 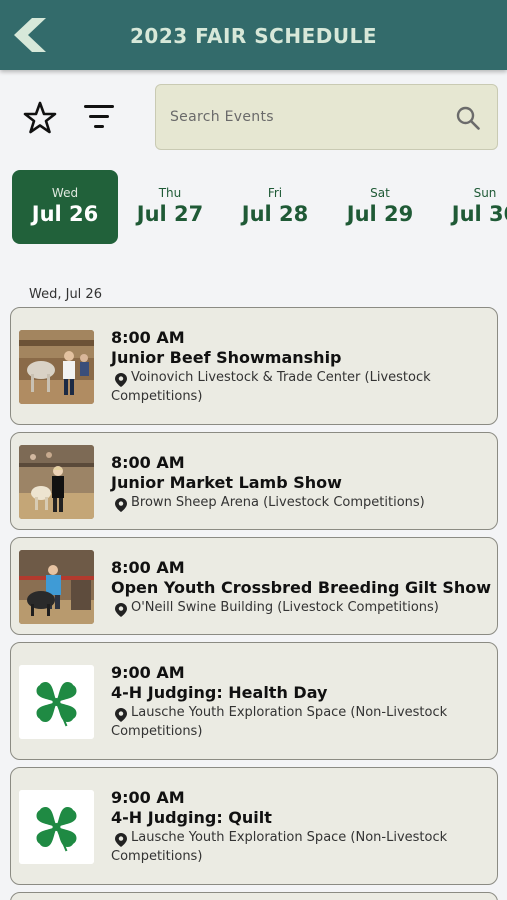 What do you see at coordinates (40, 118) in the screenshot?
I see `favorites-star-icon` at bounding box center [40, 118].